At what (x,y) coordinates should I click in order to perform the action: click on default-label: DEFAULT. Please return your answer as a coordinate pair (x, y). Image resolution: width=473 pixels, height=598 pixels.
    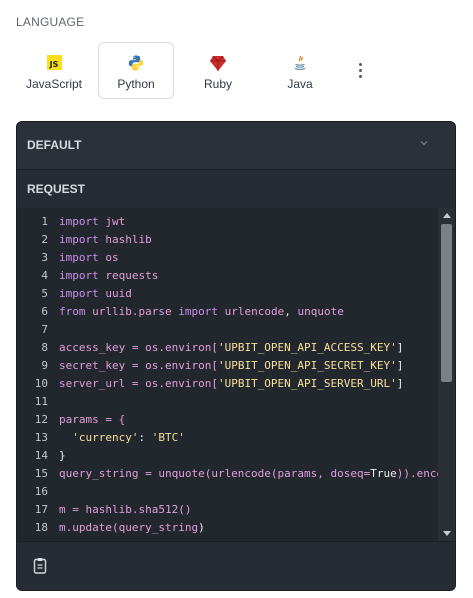
    Looking at the image, I should click on (54, 145).